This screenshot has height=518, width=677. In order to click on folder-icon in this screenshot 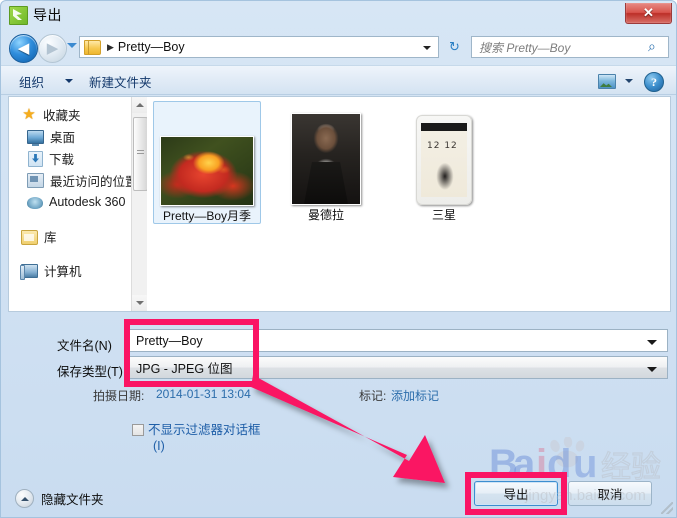, I will do `click(92, 47)`.